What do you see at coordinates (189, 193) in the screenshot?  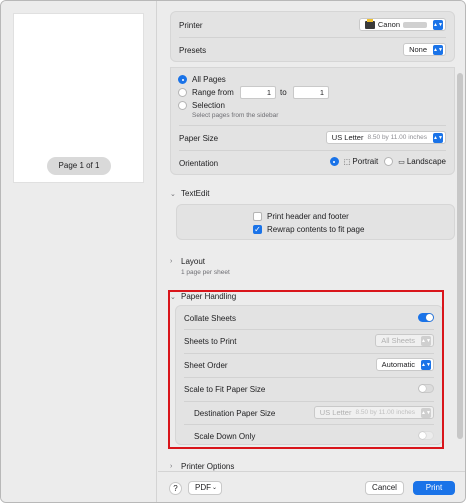 I see `textedit-section-toggle: ⌄ TextEdit` at bounding box center [189, 193].